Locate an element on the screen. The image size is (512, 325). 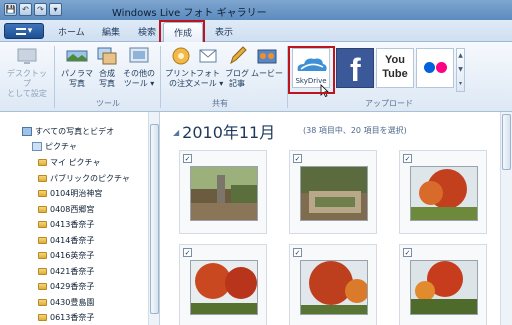
gallery-scroll-button: ▲ ▼ ▾ is located at coordinates (460, 70).